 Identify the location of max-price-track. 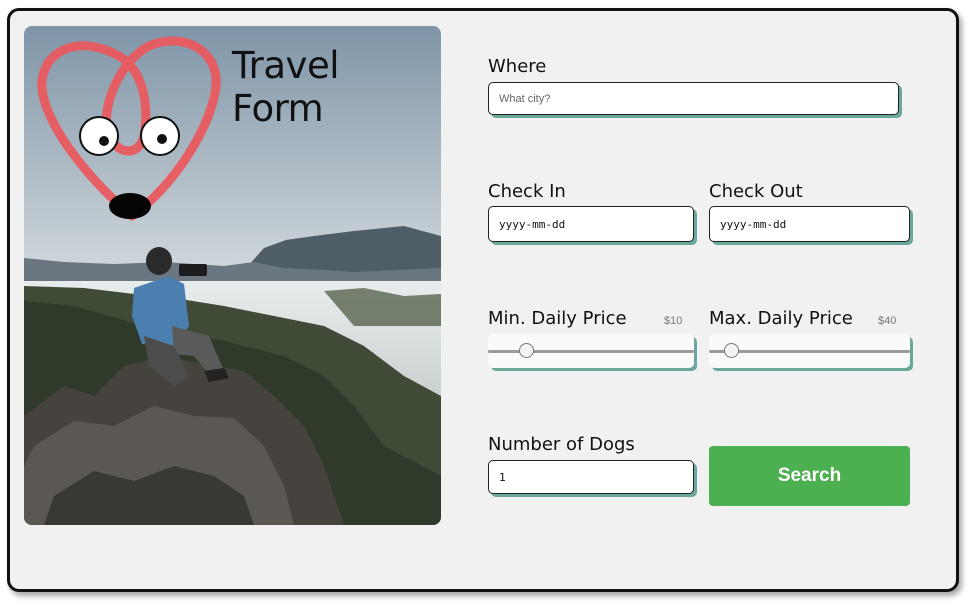
(809, 351).